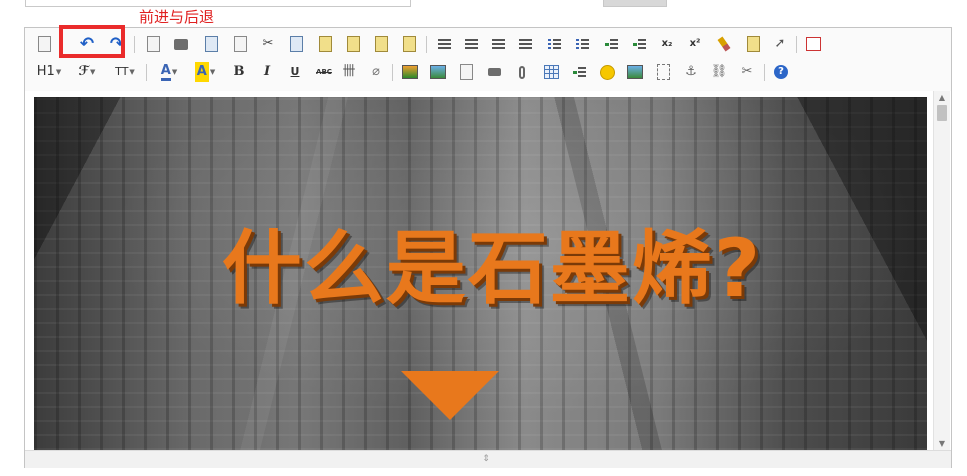 This screenshot has width=967, height=476. What do you see at coordinates (409, 44) in the screenshot?
I see `paste-excel-button` at bounding box center [409, 44].